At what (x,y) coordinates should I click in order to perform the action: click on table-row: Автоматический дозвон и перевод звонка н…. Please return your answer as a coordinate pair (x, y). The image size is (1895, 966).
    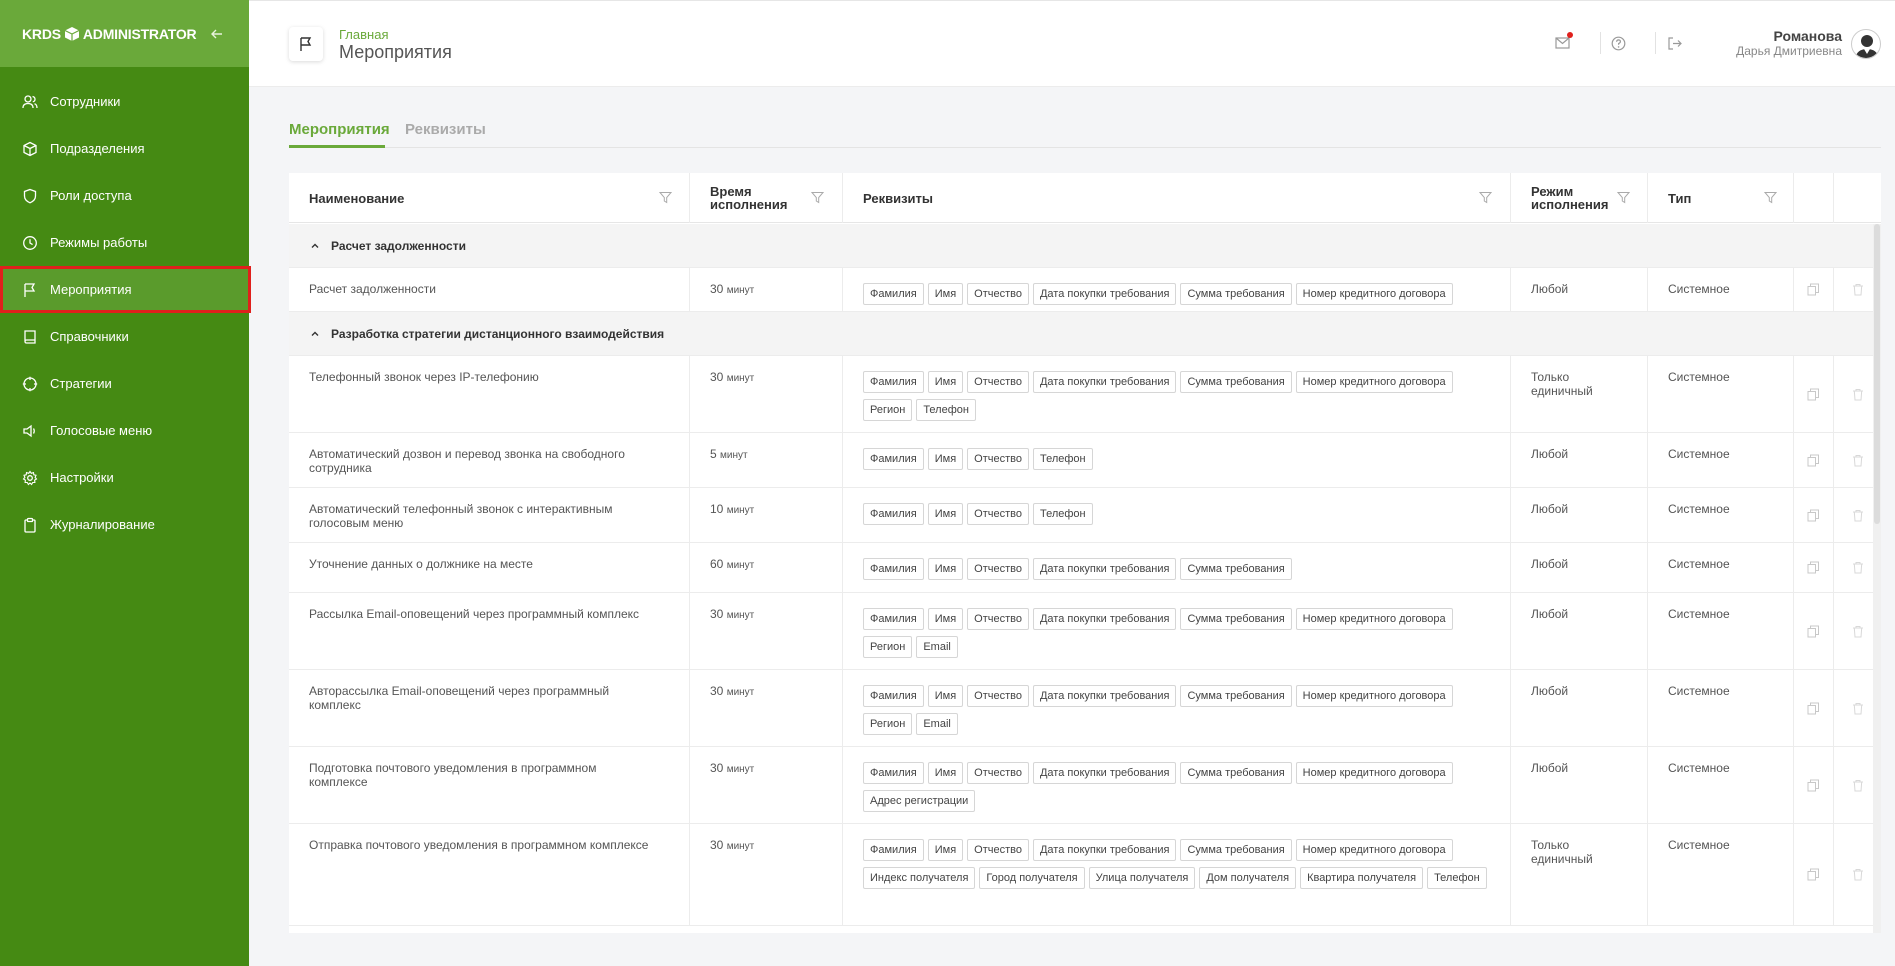
    Looking at the image, I should click on (1085, 460).